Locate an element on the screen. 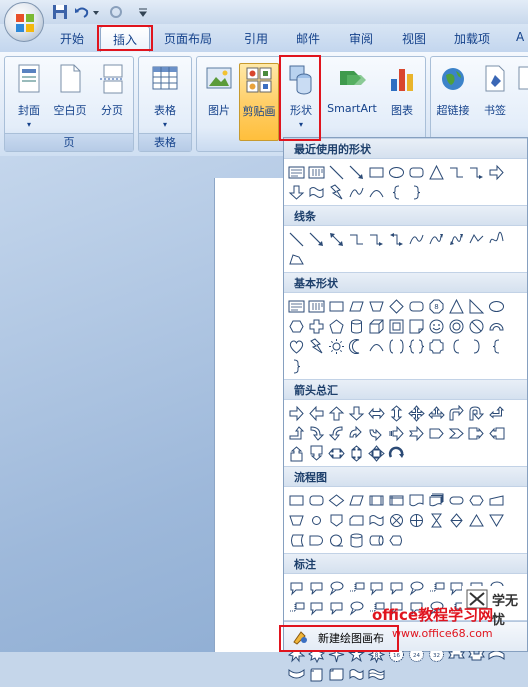 The height and width of the screenshot is (687, 528). tab-mailings: 邮件 is located at coordinates (308, 38).